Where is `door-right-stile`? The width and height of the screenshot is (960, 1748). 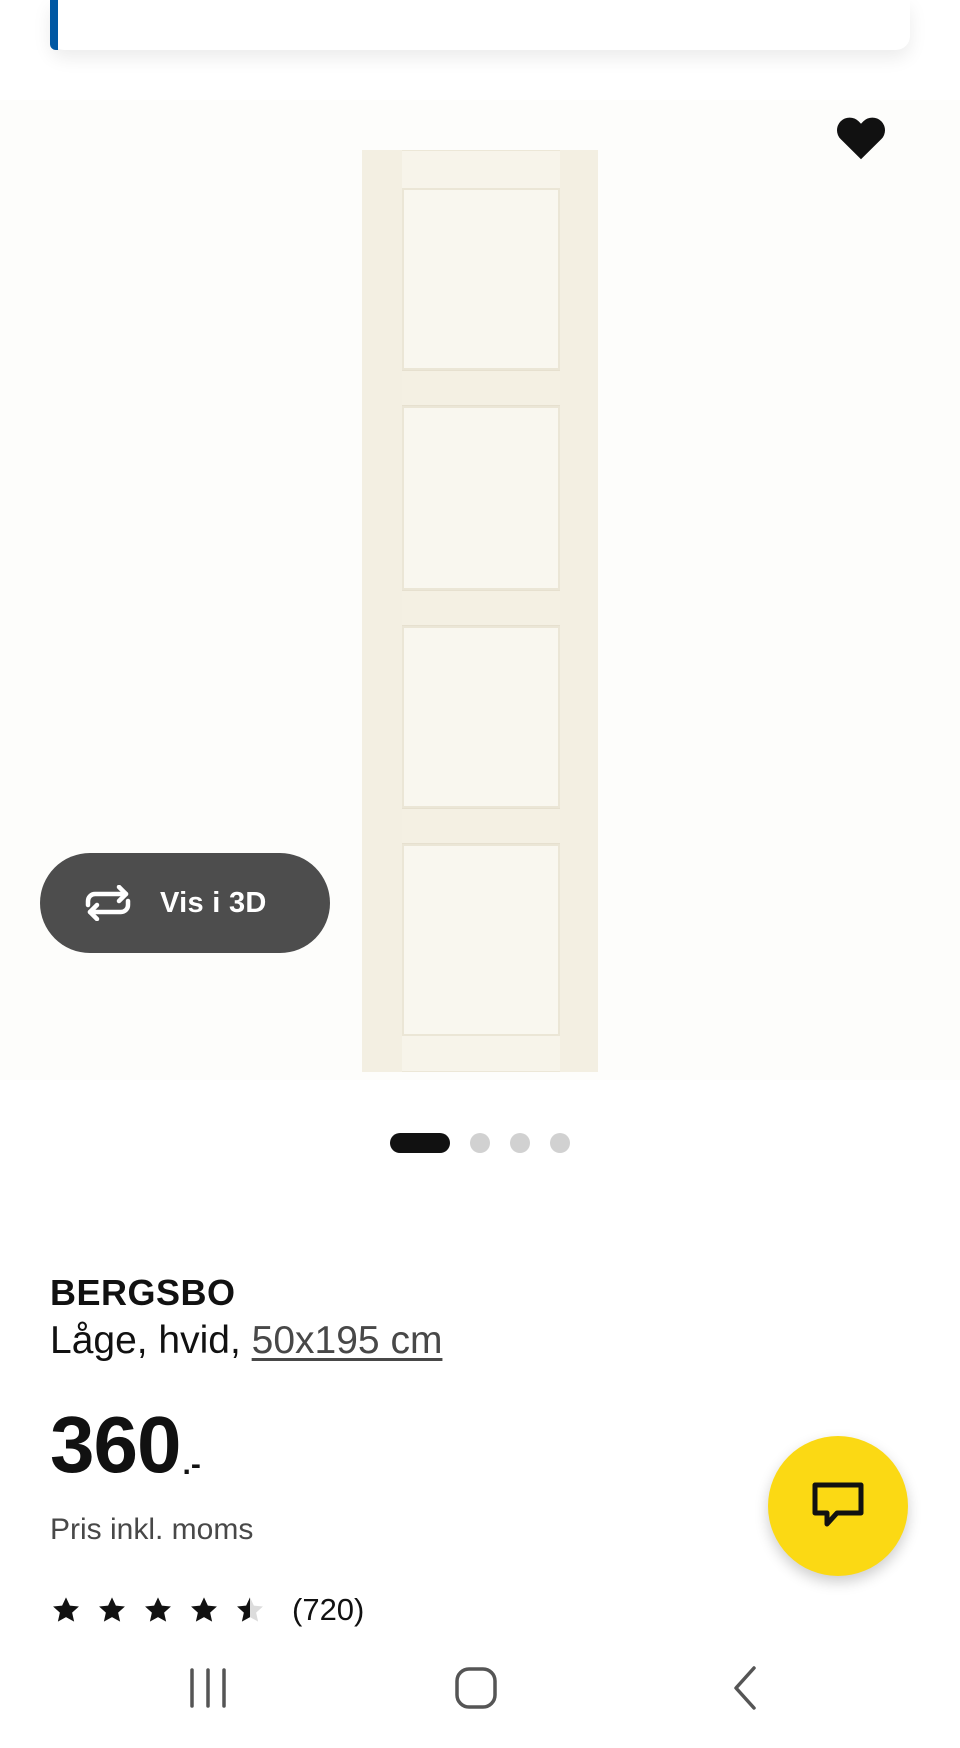
door-right-stile is located at coordinates (579, 611).